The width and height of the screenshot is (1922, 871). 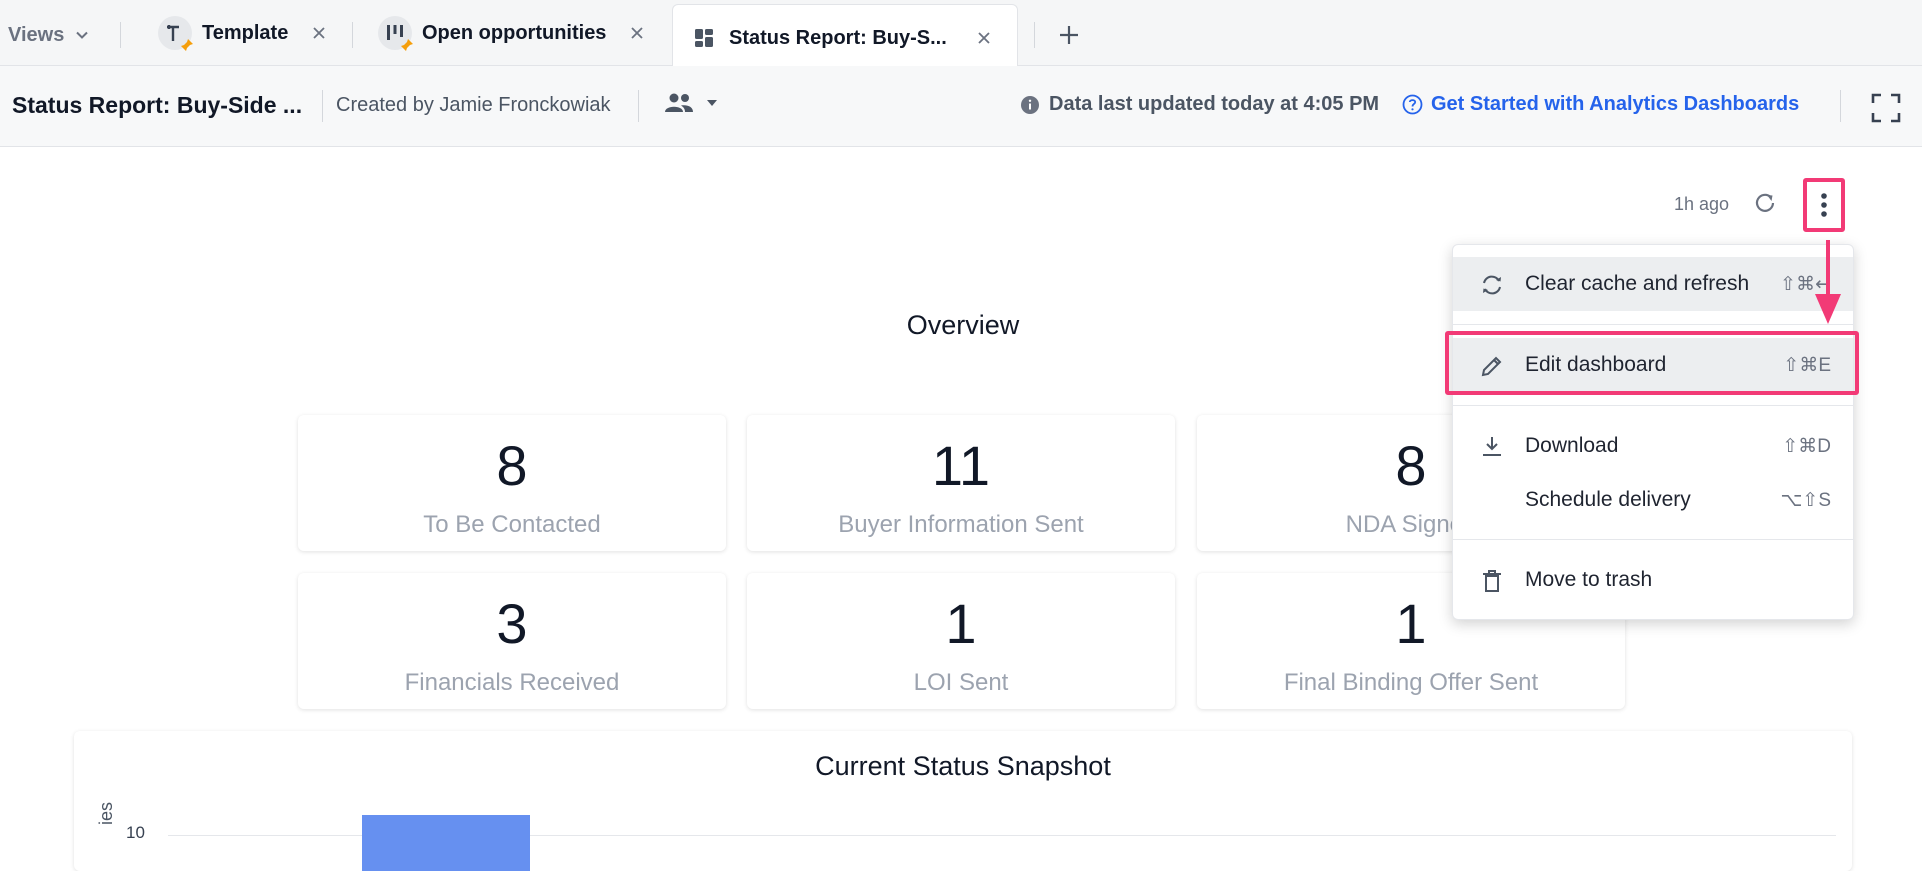 I want to click on fullscreen-button, so click(x=1886, y=108).